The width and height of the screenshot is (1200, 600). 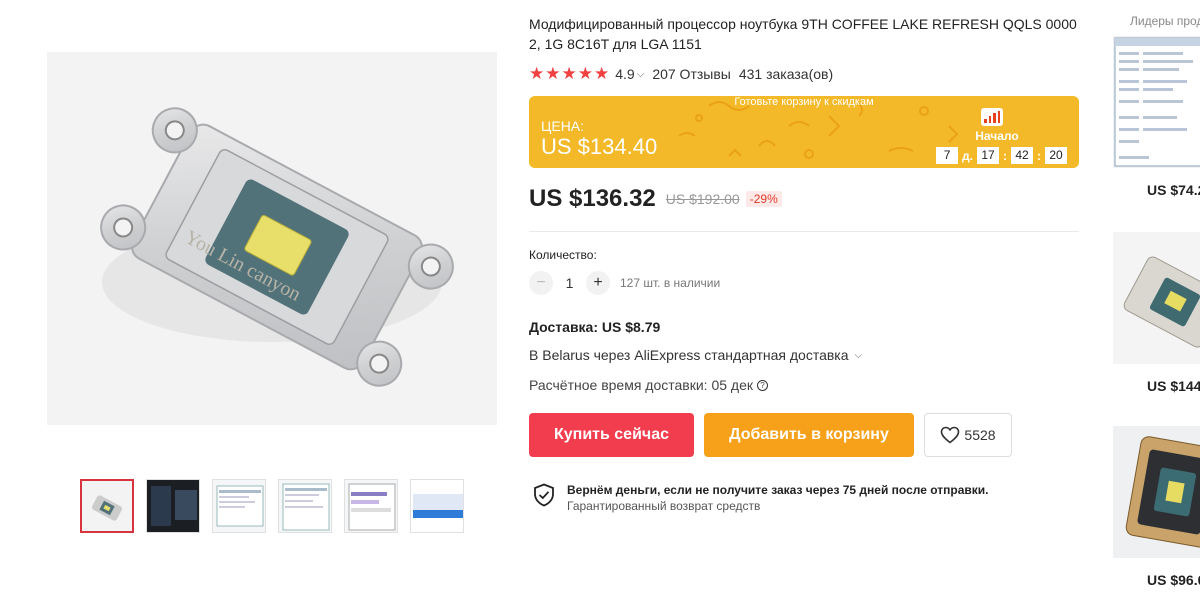 I want to click on processor-illustration: You Lin canyon, so click(x=277, y=247).